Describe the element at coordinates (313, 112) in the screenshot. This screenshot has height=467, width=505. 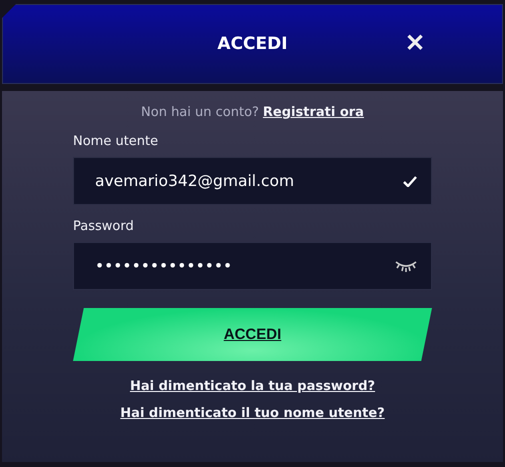
I see `signup-link: Registrati ora` at that location.